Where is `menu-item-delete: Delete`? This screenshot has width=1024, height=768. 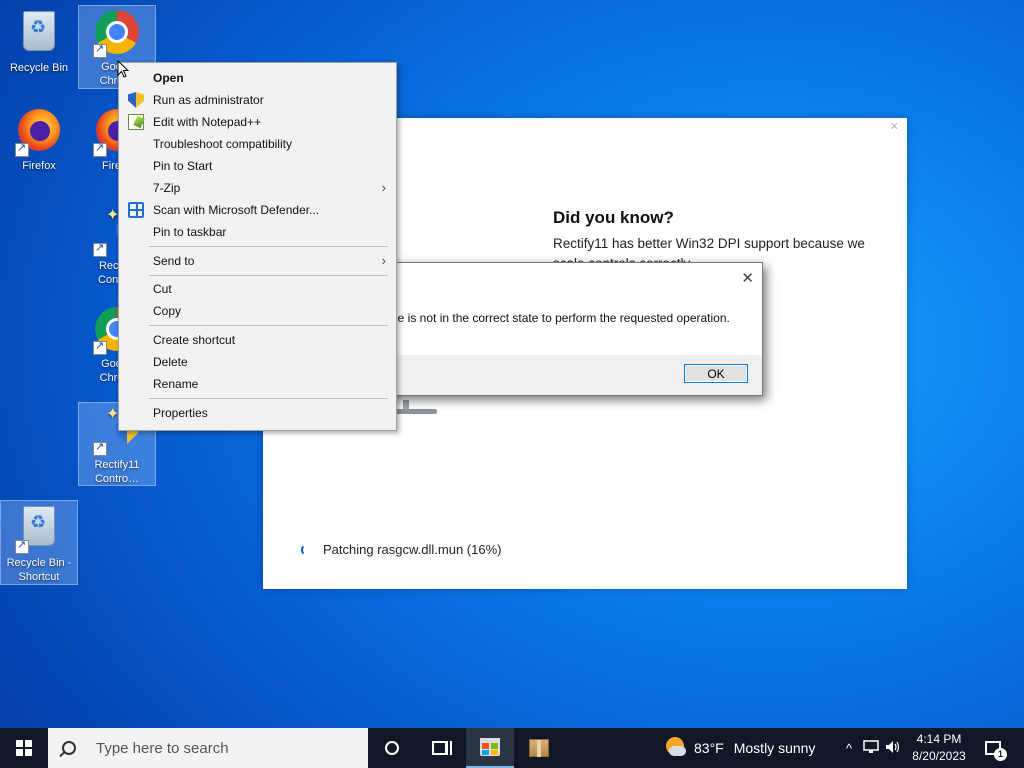
menu-item-delete: Delete is located at coordinates (257, 362).